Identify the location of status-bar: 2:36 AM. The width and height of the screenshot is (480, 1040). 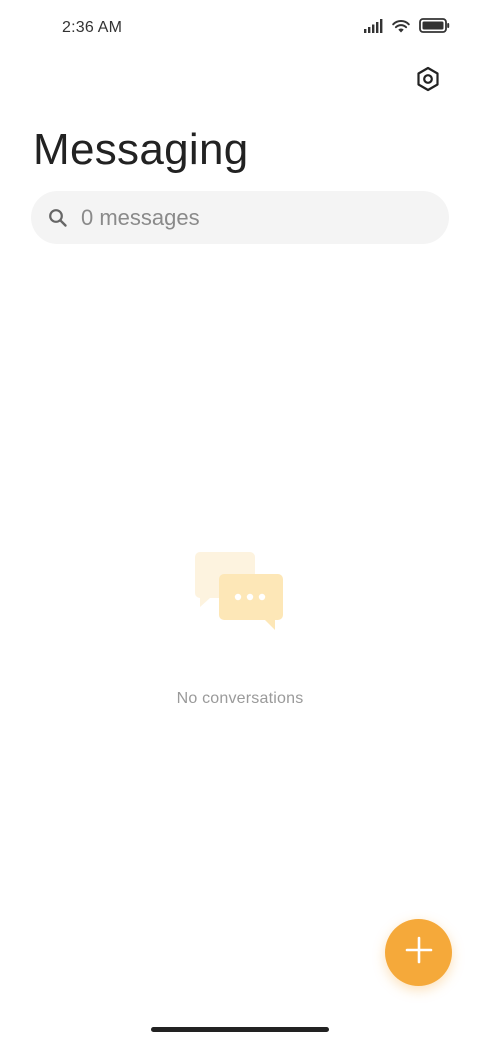
(240, 28).